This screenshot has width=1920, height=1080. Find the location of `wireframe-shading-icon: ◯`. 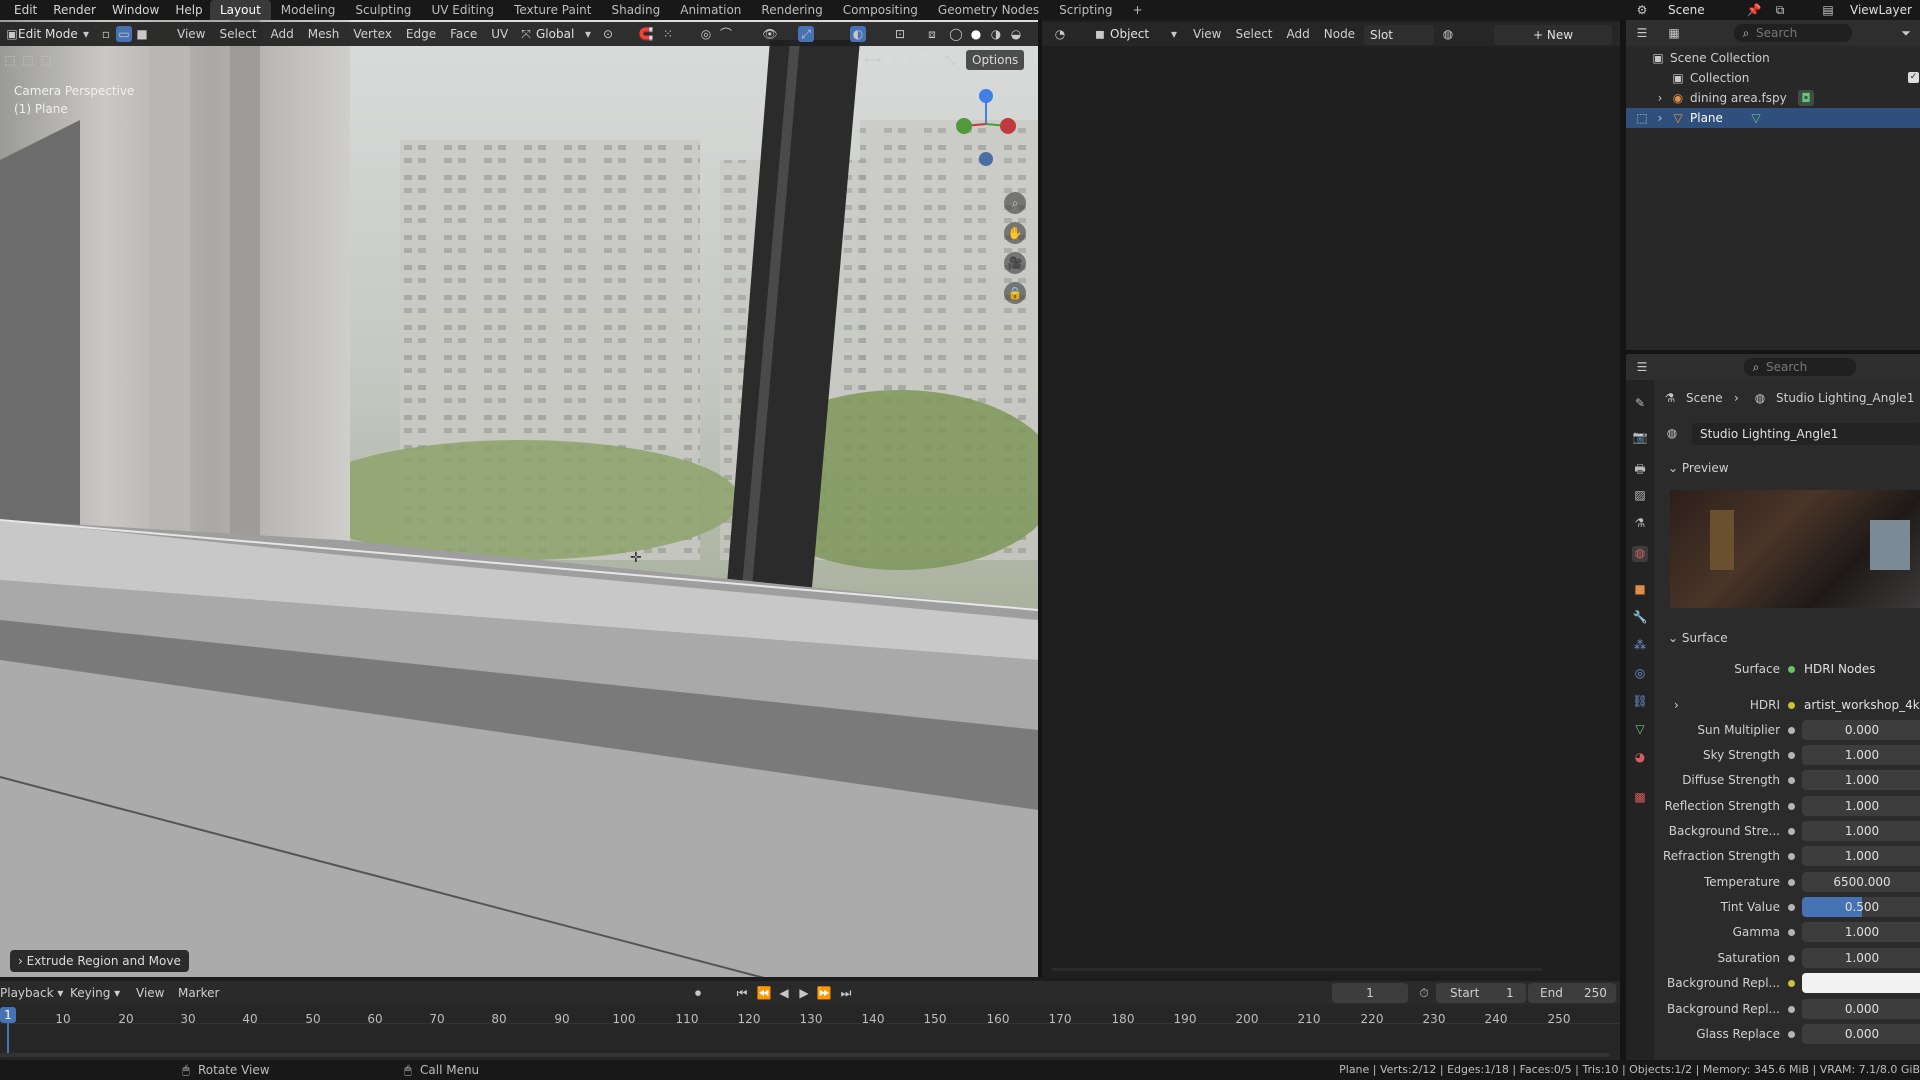

wireframe-shading-icon: ◯ is located at coordinates (956, 34).